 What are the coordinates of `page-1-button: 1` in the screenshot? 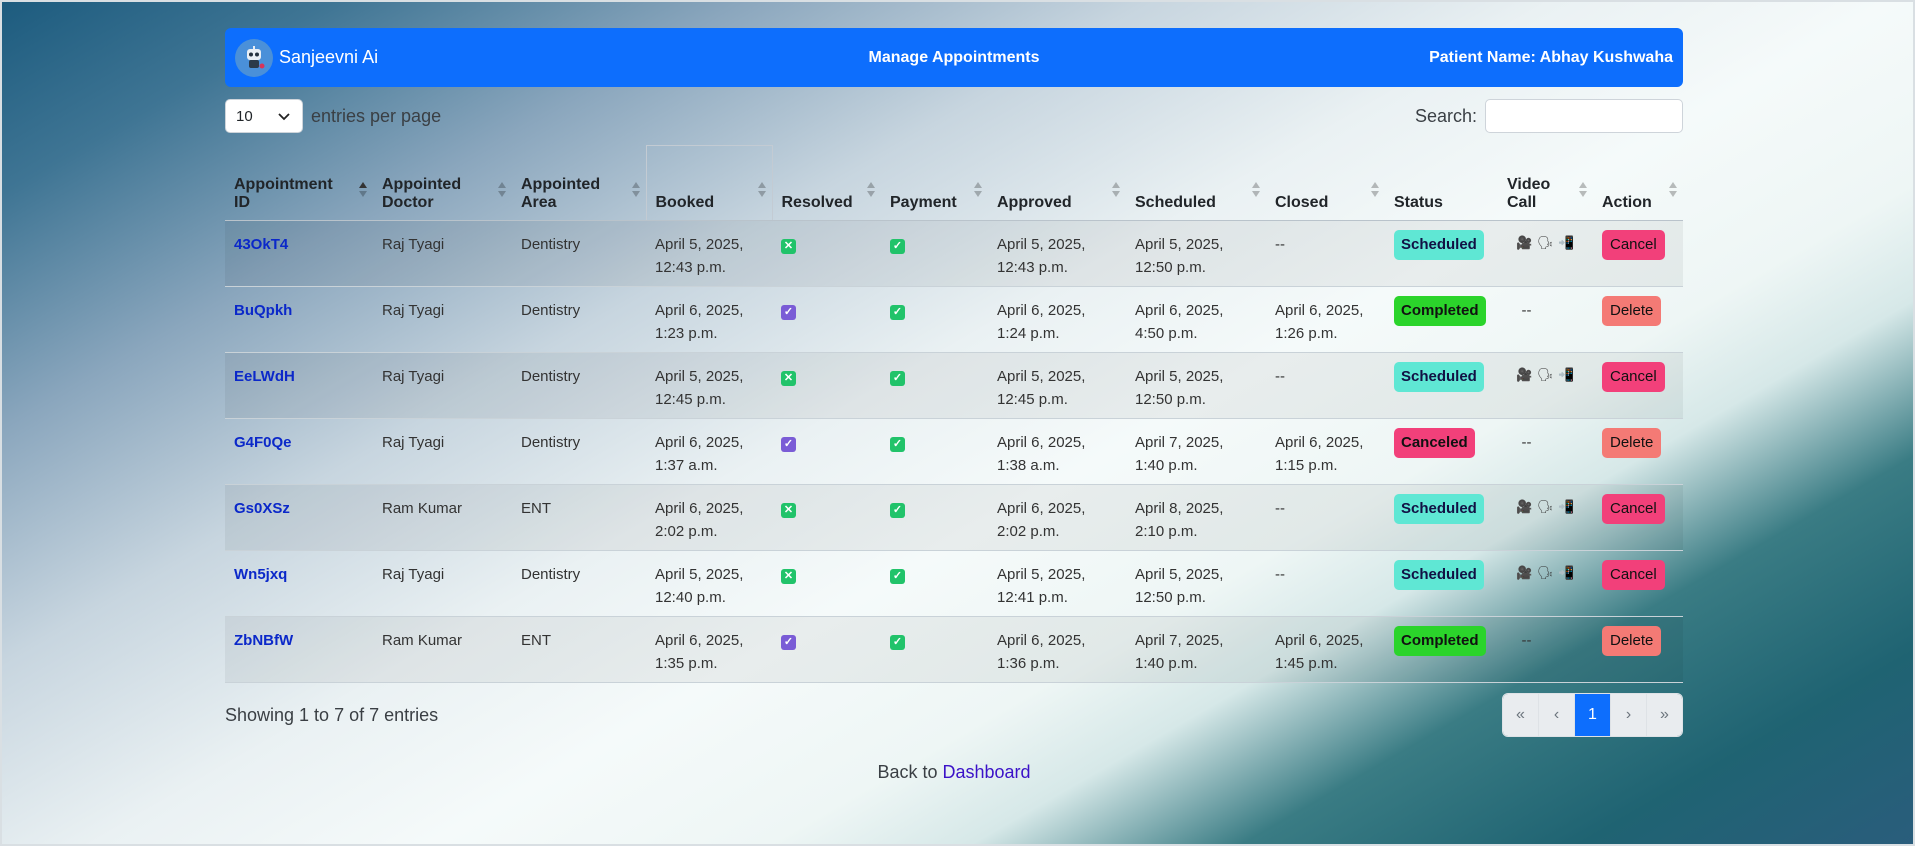 It's located at (1592, 715).